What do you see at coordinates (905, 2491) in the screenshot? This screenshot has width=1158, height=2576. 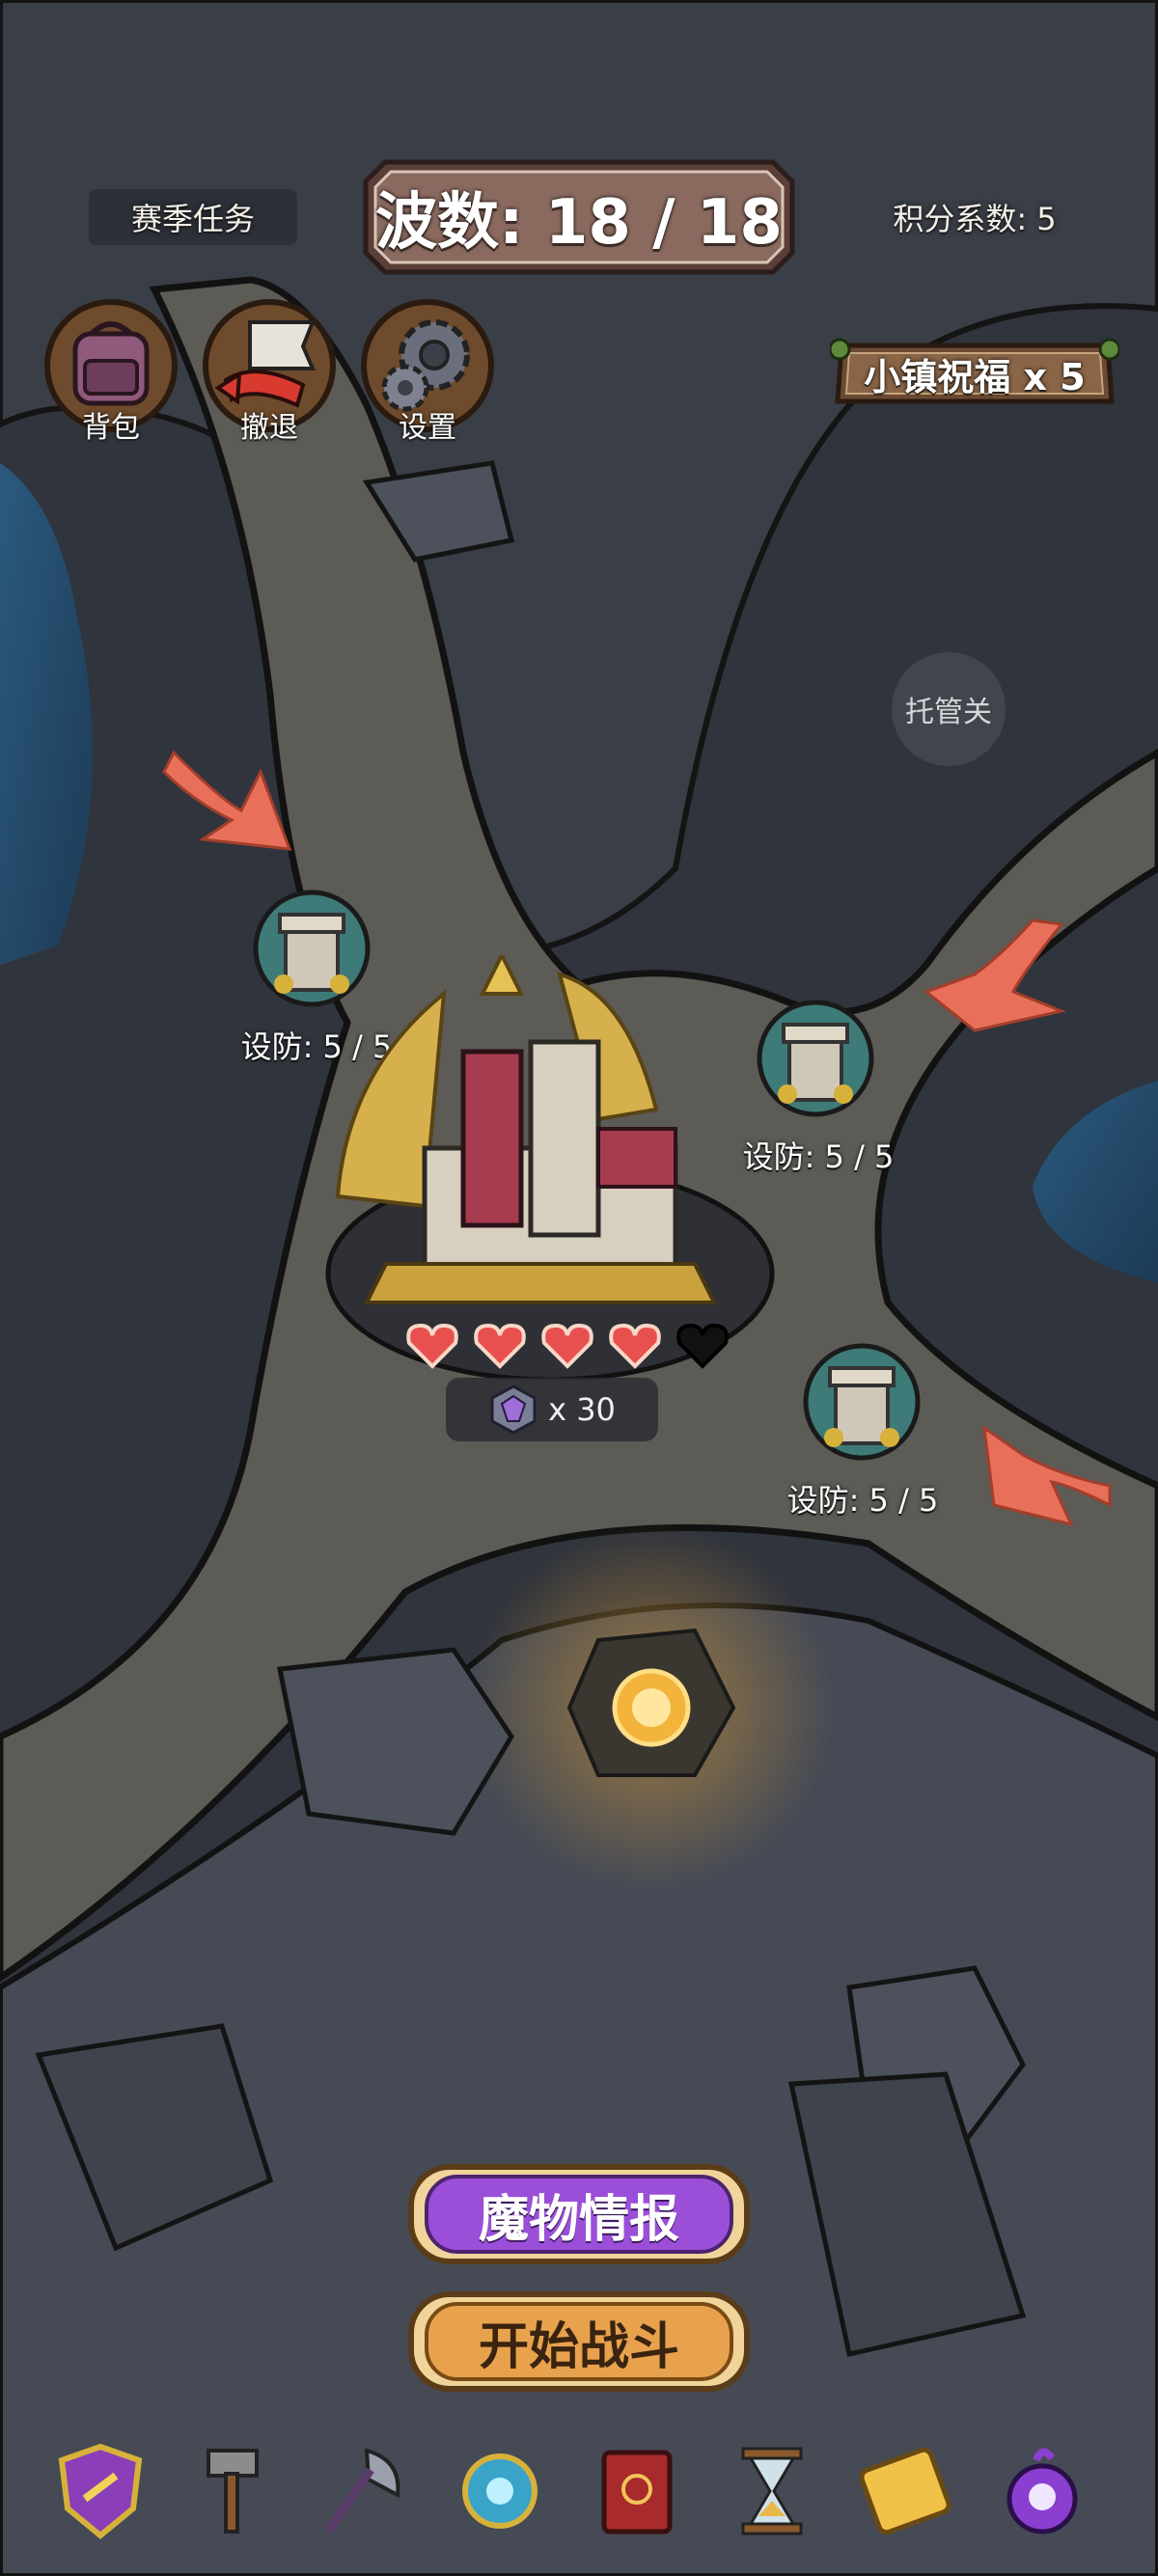 I see `ticket-icon` at bounding box center [905, 2491].